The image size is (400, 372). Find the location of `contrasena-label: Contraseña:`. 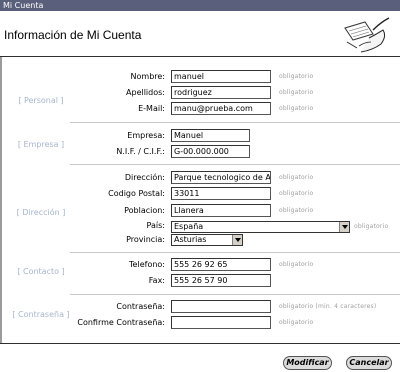

contrasena-label: Contraseña: is located at coordinates (140, 306).